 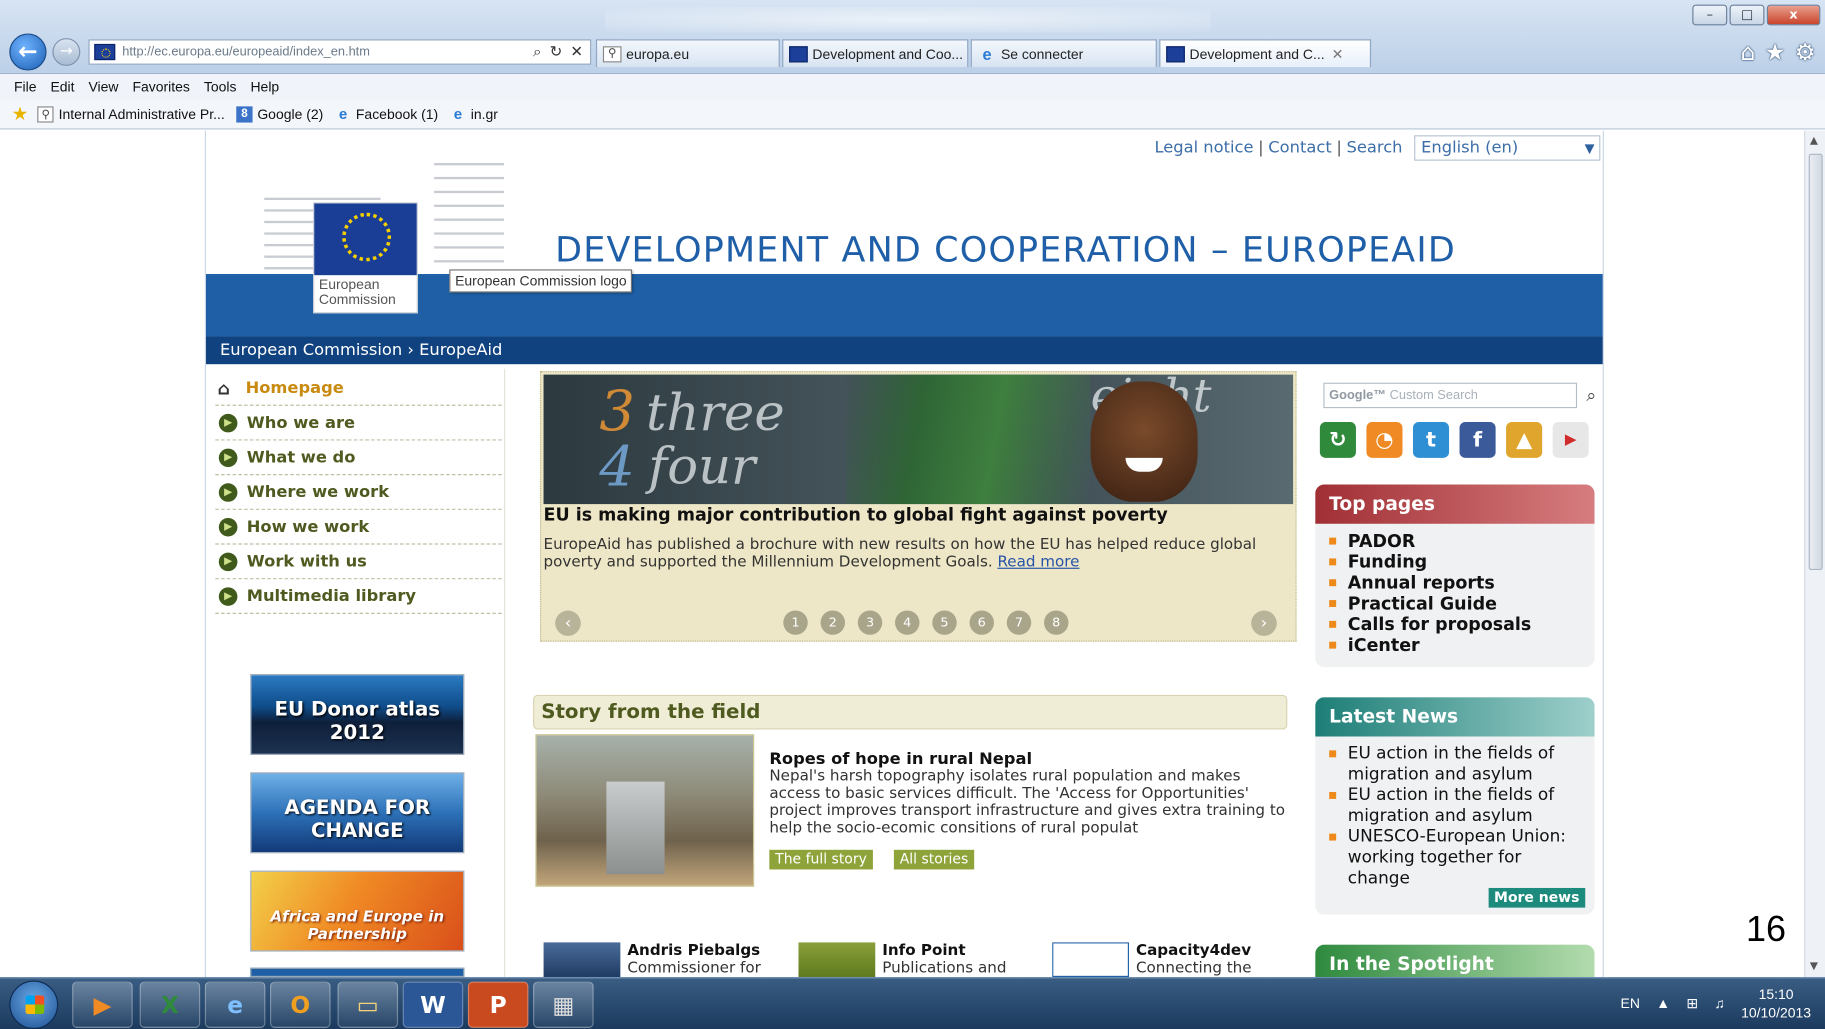 What do you see at coordinates (1458, 624) in the screenshot?
I see `top-page-link: Calls for proposals` at bounding box center [1458, 624].